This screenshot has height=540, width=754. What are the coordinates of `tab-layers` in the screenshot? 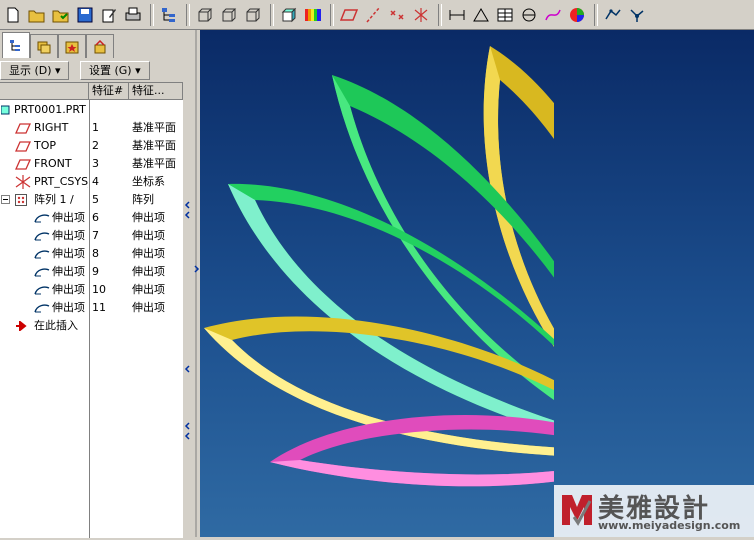 It's located at (44, 46).